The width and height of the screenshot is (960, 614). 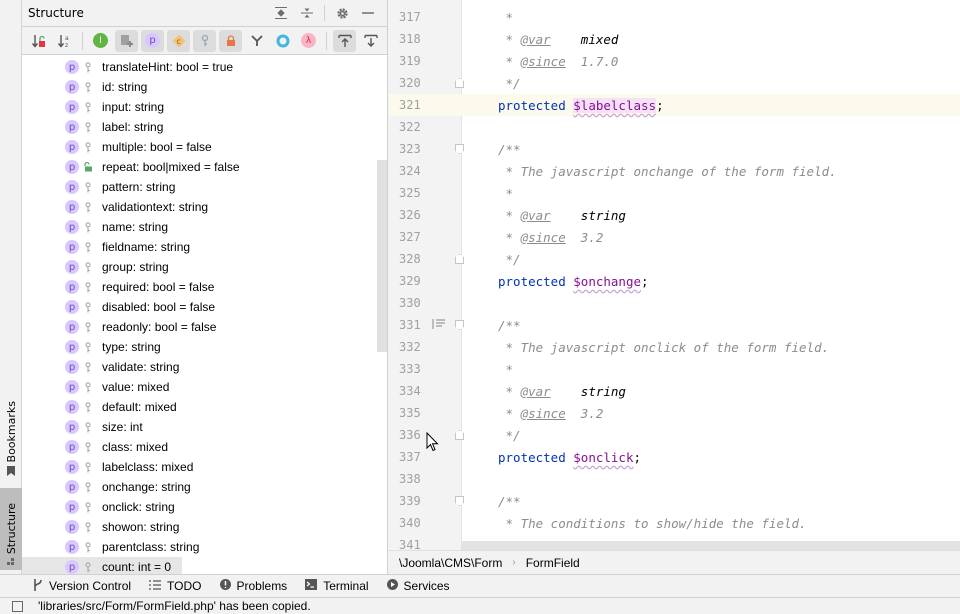 What do you see at coordinates (204, 527) in the screenshot?
I see `structure-item: p showon: string` at bounding box center [204, 527].